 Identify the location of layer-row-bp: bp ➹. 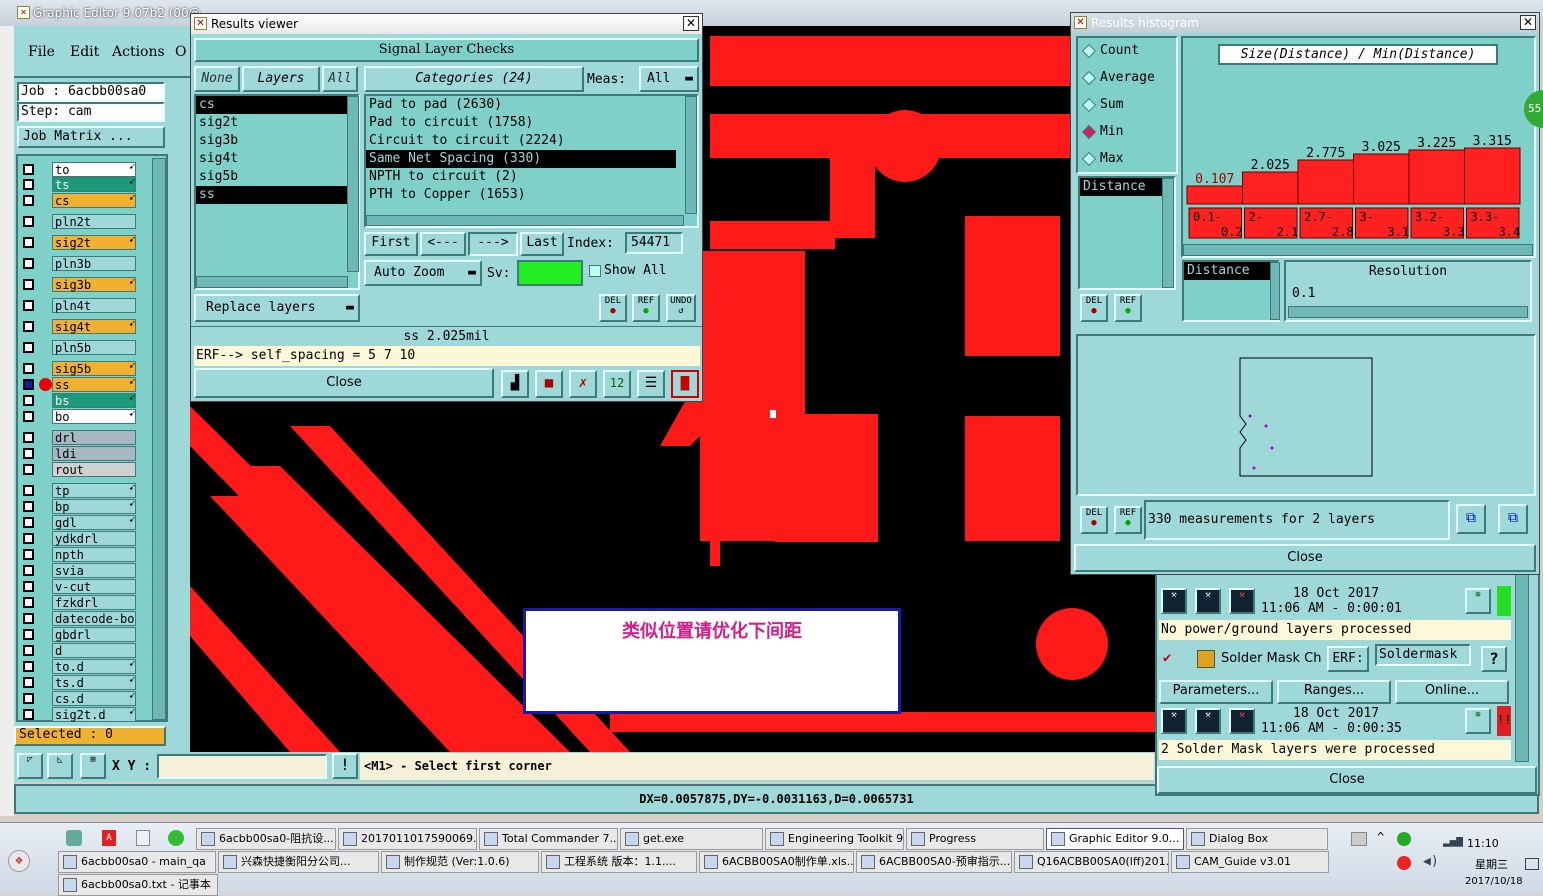
(79, 506).